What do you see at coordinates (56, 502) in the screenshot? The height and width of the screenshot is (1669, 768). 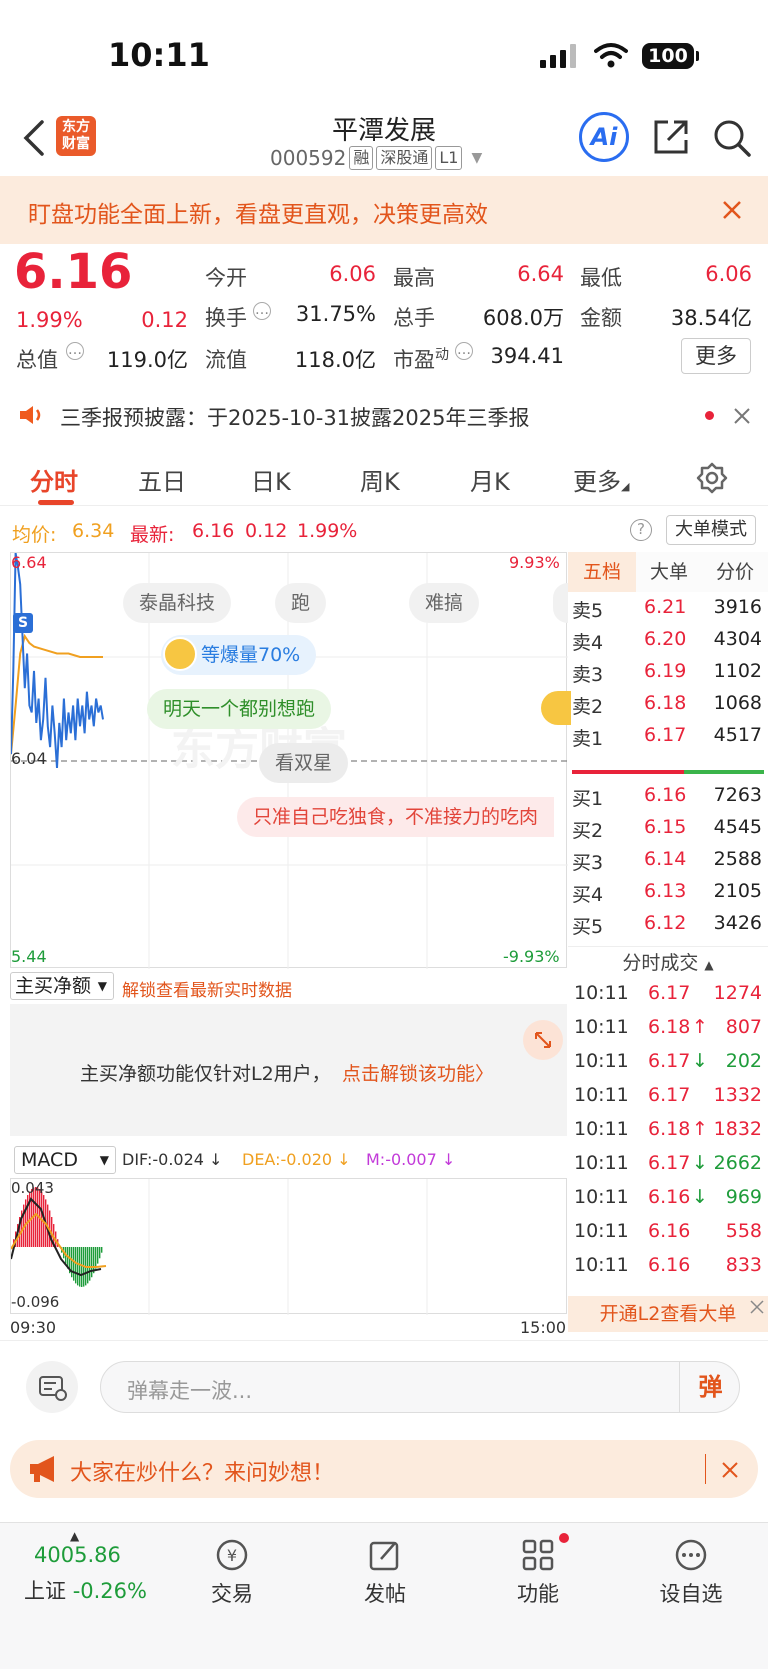 I see `tab-indicator` at bounding box center [56, 502].